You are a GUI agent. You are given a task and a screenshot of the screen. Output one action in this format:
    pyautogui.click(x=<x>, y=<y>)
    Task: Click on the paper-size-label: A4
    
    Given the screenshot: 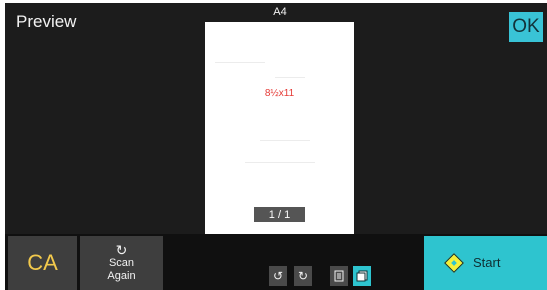 What is the action you would take?
    pyautogui.click(x=280, y=12)
    